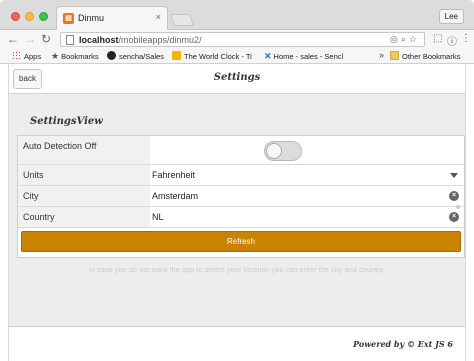  I want to click on tab-close-icon: ×, so click(158, 17).